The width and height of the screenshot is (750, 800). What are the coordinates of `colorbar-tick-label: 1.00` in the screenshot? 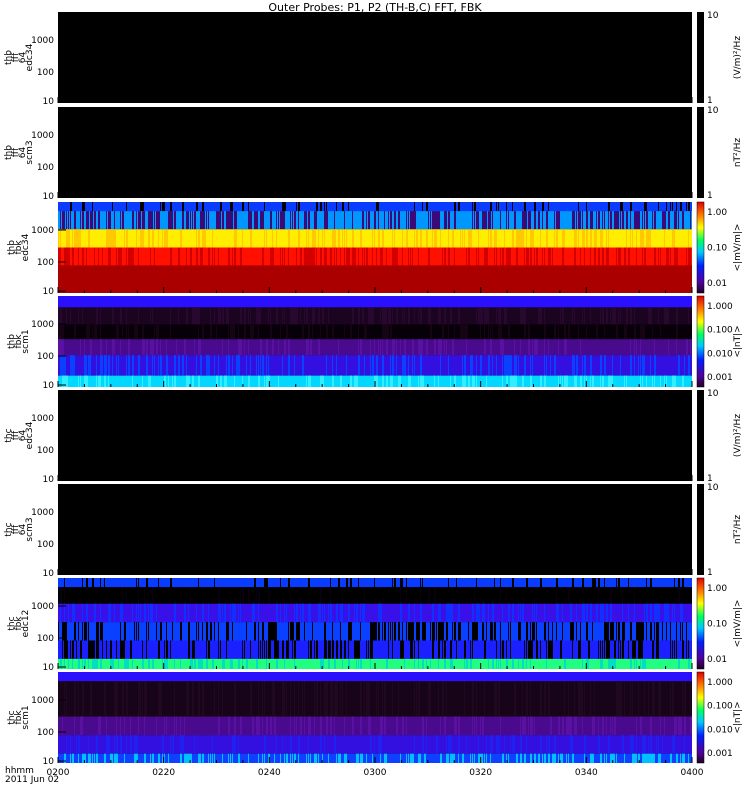 It's located at (717, 589).